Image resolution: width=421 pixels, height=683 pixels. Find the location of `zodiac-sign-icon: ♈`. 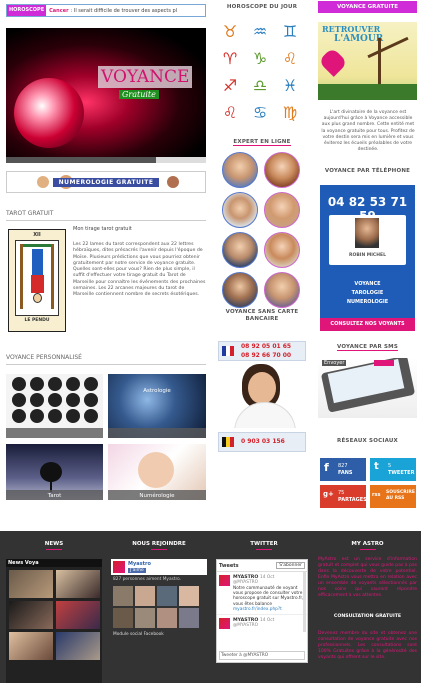

zodiac-sign-icon: ♈ is located at coordinates (230, 58).